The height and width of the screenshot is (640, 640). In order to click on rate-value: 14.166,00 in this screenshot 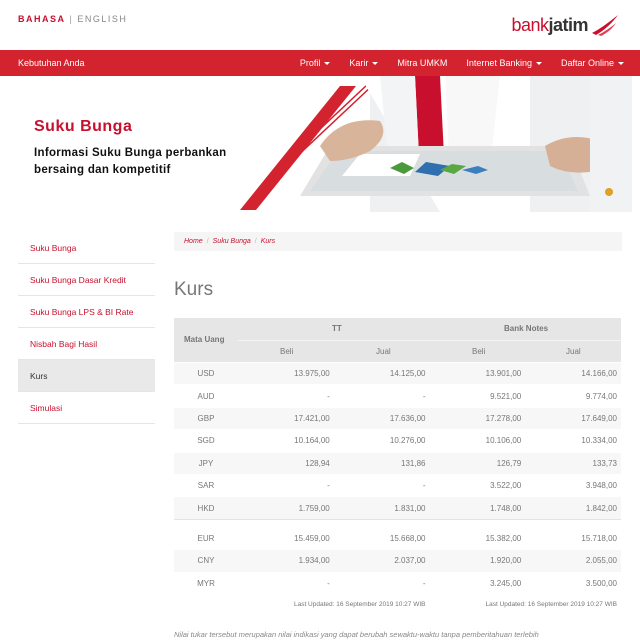, I will do `click(599, 374)`.